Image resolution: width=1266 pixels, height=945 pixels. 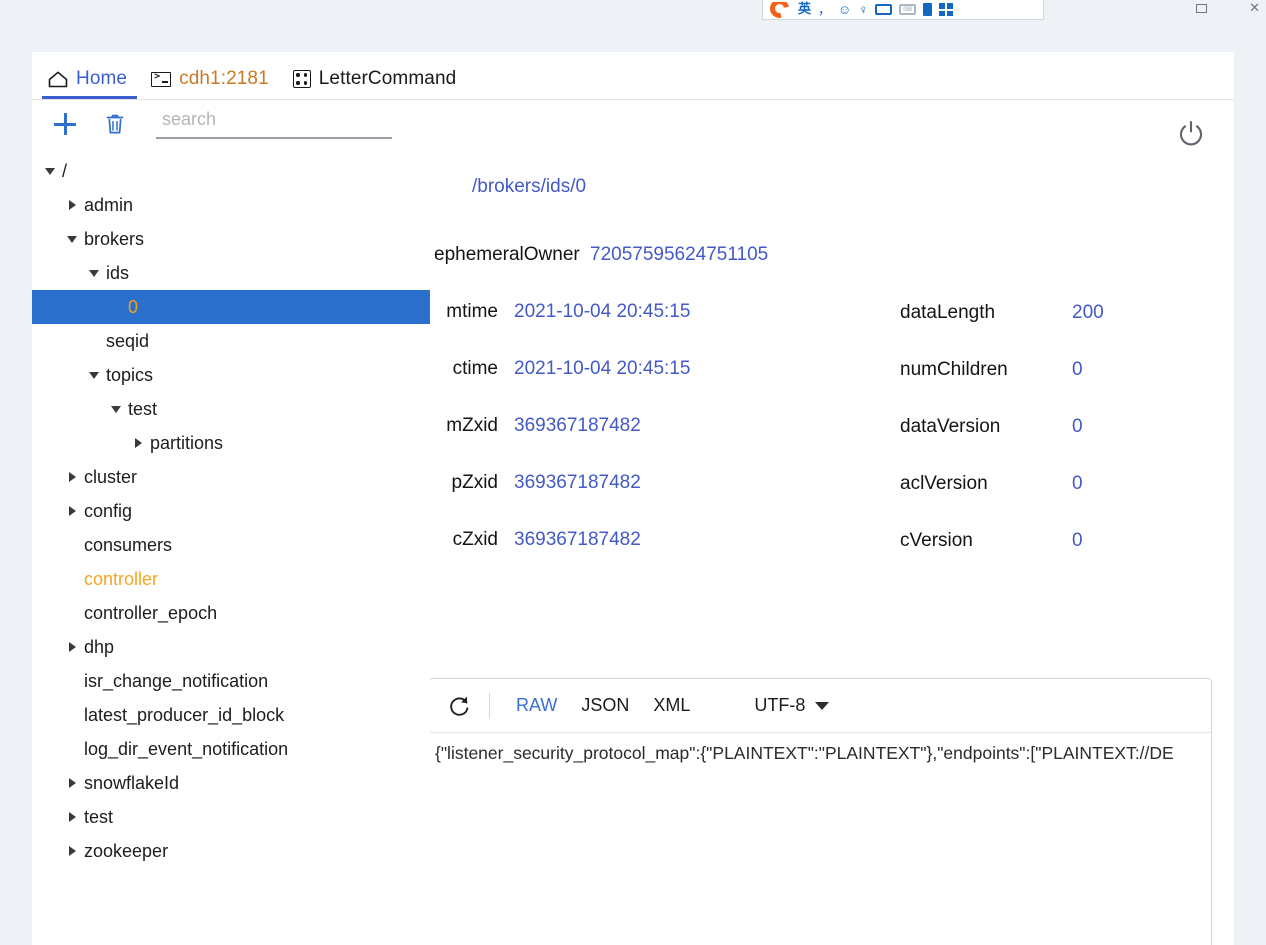 What do you see at coordinates (605, 705) in the screenshot?
I see `format-tab-json: JSON` at bounding box center [605, 705].